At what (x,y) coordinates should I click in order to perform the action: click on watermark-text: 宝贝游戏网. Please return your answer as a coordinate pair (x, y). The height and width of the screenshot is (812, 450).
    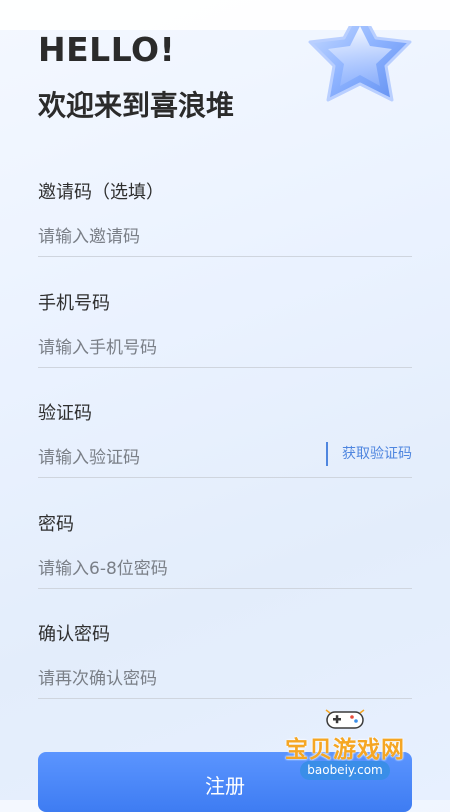
    Looking at the image, I should click on (345, 750).